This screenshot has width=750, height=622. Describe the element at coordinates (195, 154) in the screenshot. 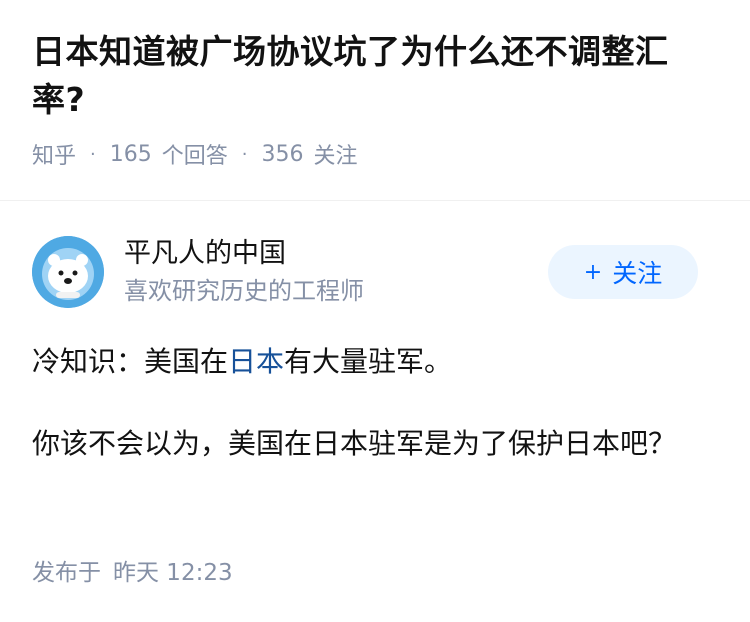

I see `answers-label: 个回答` at that location.